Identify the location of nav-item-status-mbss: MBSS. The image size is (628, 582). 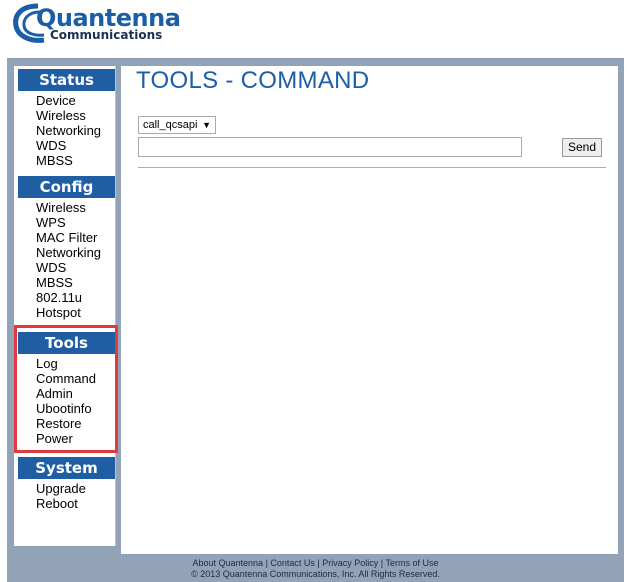
(75, 160).